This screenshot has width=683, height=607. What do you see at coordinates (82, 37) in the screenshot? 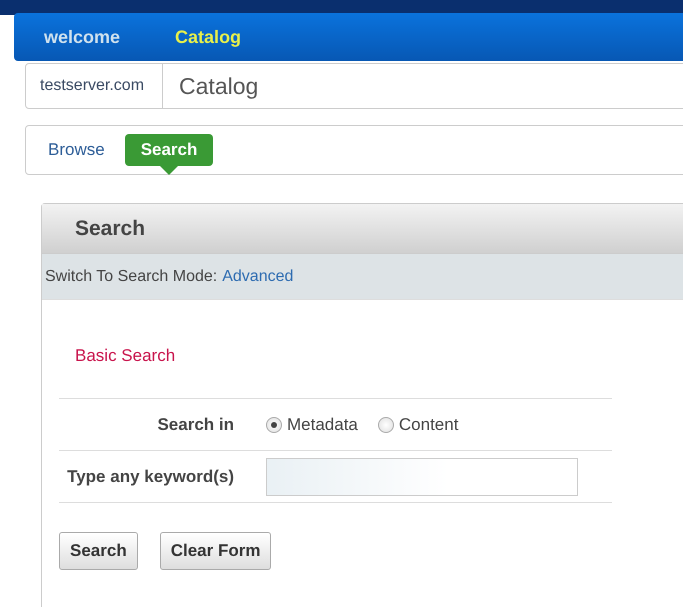
I see `nav-tab: welcome` at bounding box center [82, 37].